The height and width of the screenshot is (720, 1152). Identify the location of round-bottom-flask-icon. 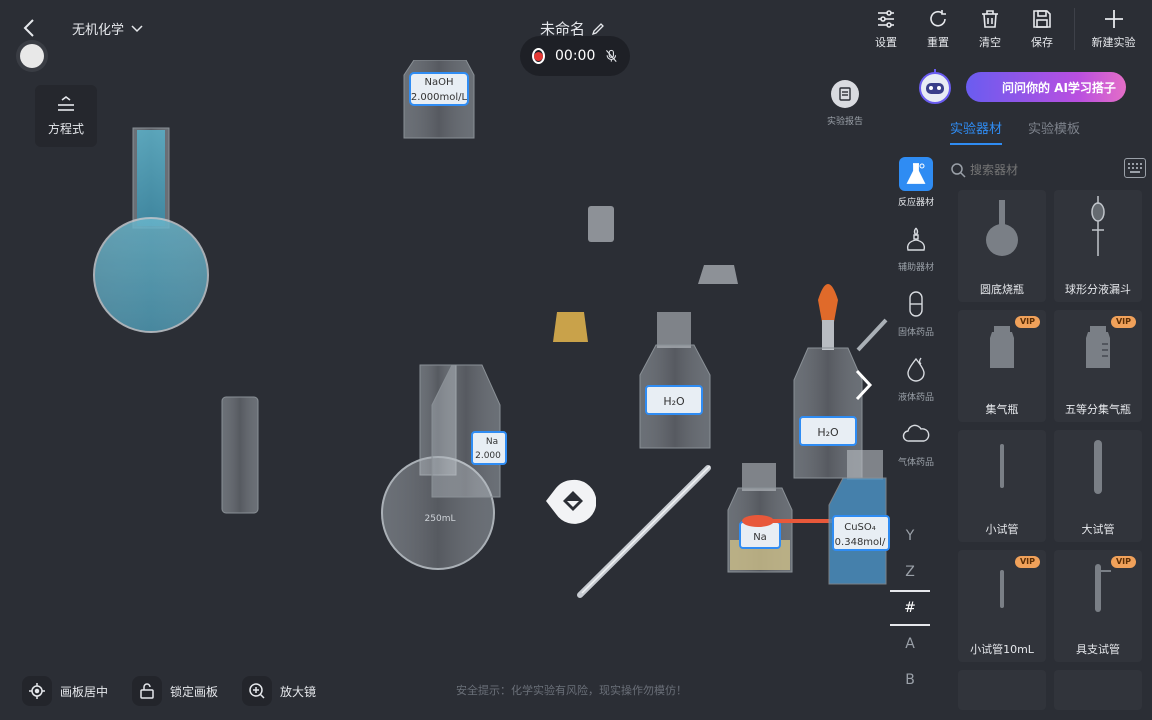
(1002, 228).